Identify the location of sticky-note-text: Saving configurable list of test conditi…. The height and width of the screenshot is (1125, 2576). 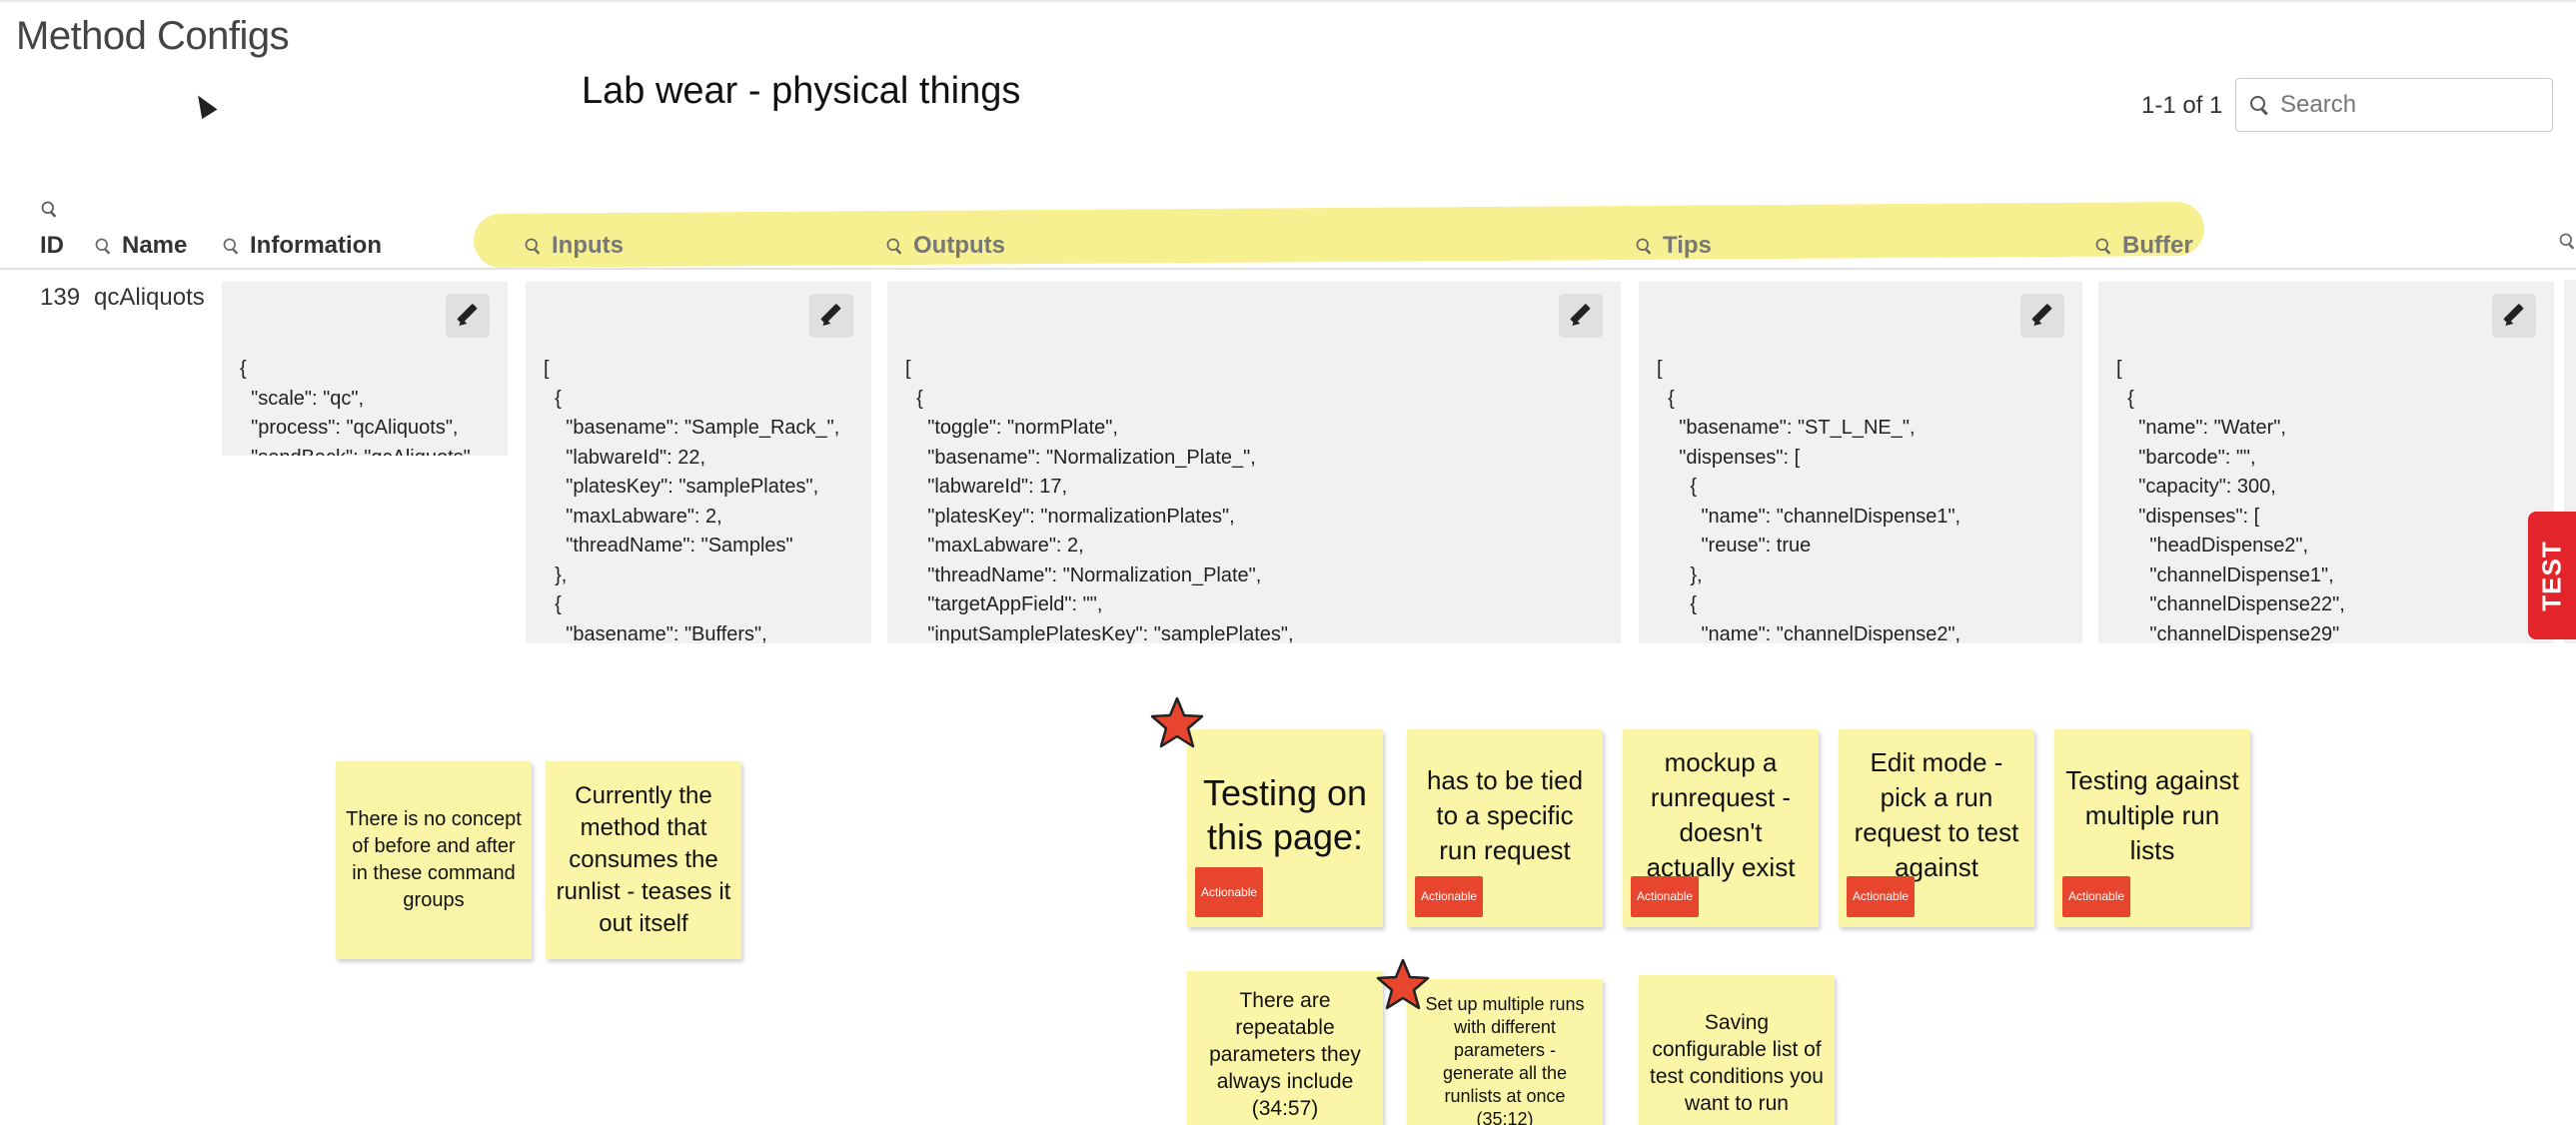
(1737, 1063).